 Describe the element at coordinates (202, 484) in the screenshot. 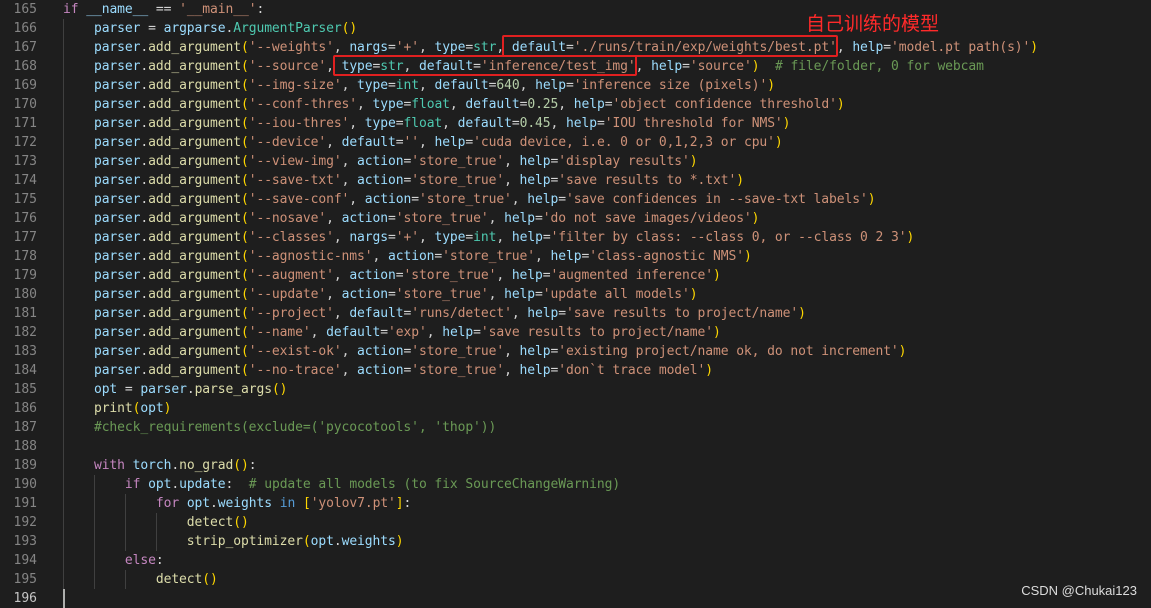

I see `code-token: update` at that location.